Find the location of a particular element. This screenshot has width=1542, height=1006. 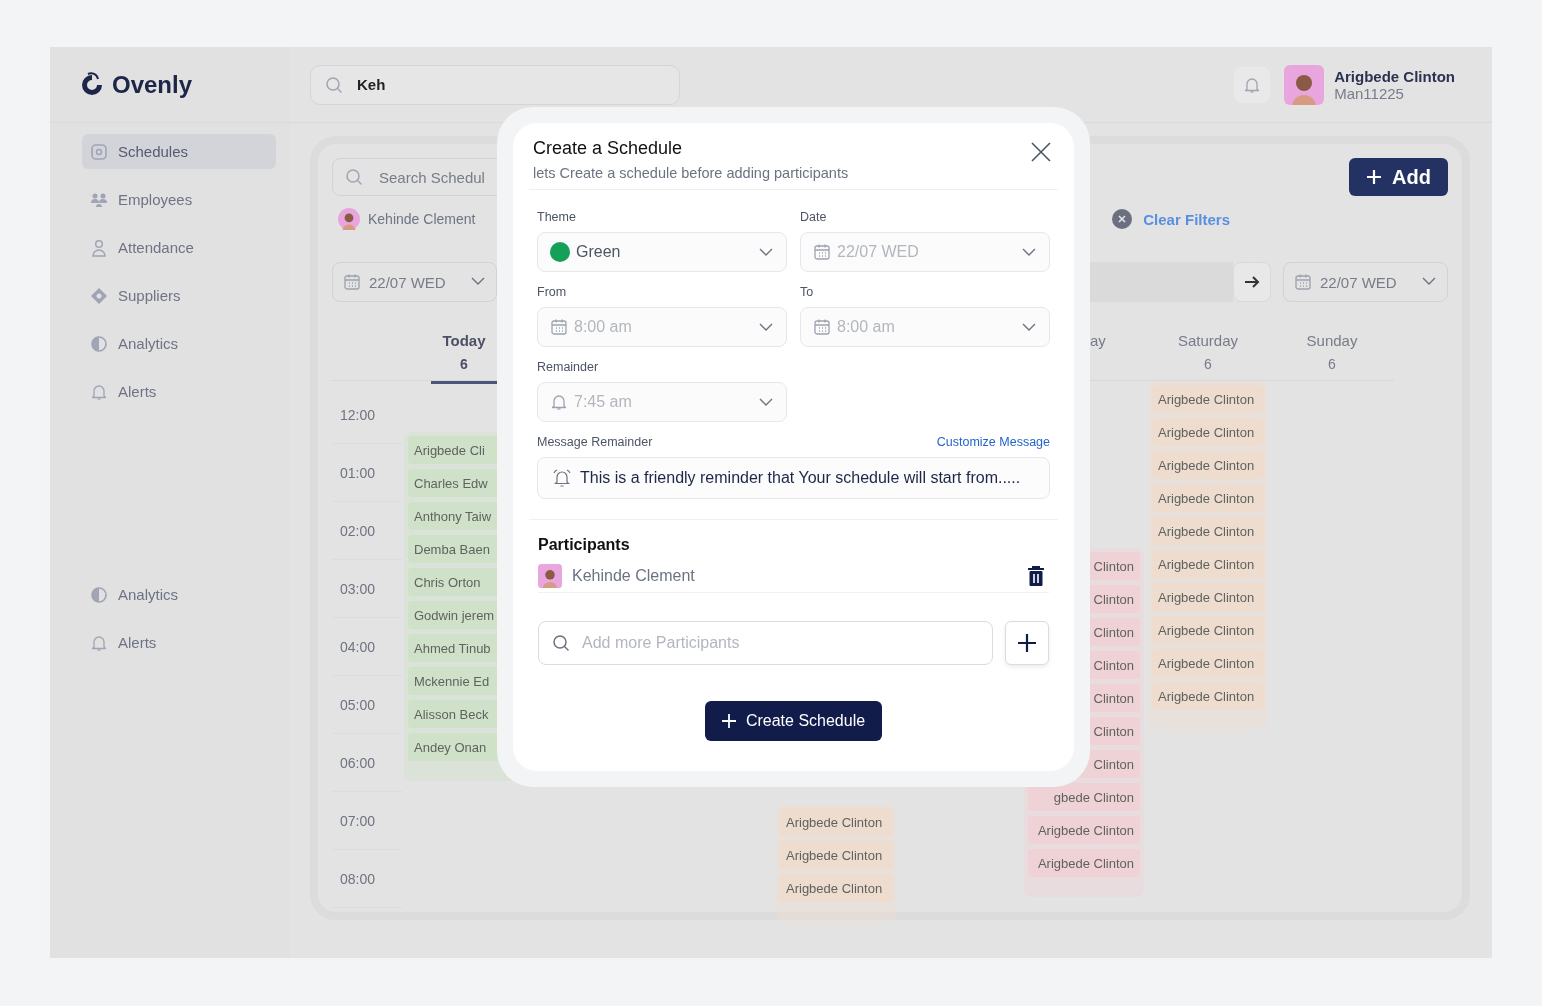

sidebar-item: Schedules is located at coordinates (179, 151).